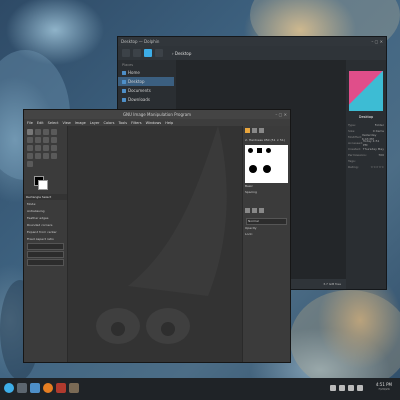  Describe the element at coordinates (30, 148) in the screenshot. I see `bucket-fill-tool-icon` at that location.